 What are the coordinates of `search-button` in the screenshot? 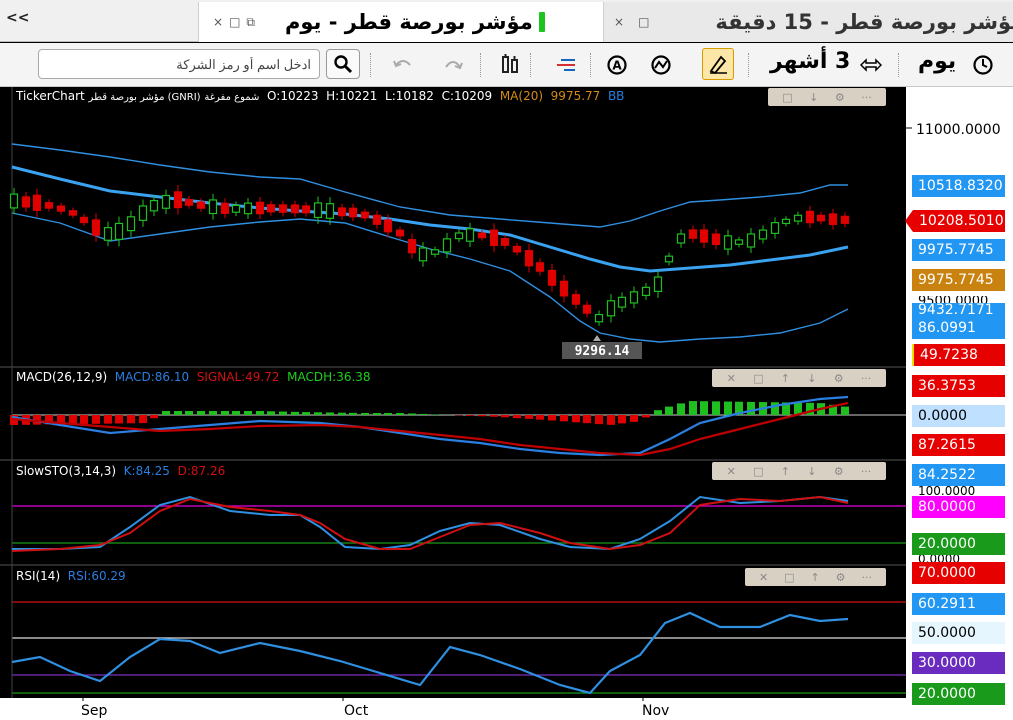 It's located at (343, 64).